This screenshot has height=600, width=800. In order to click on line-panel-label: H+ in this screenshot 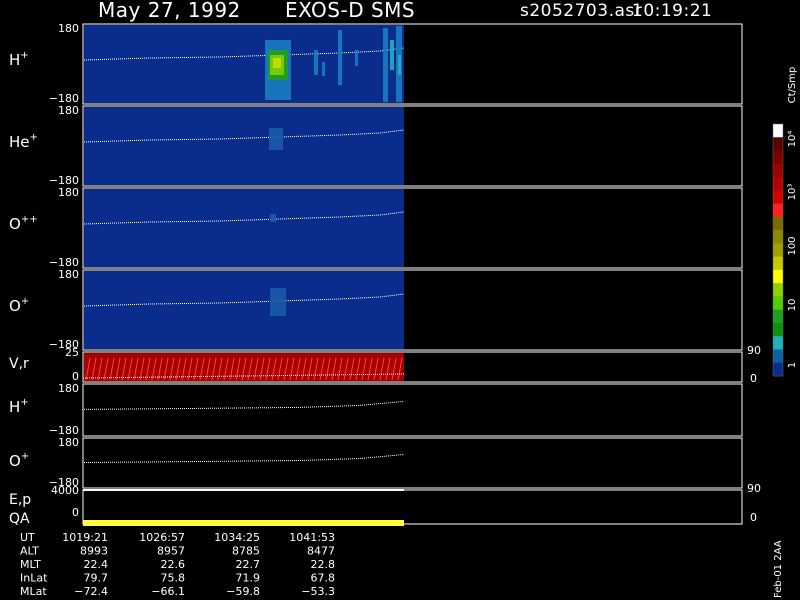, I will do `click(19, 406)`.